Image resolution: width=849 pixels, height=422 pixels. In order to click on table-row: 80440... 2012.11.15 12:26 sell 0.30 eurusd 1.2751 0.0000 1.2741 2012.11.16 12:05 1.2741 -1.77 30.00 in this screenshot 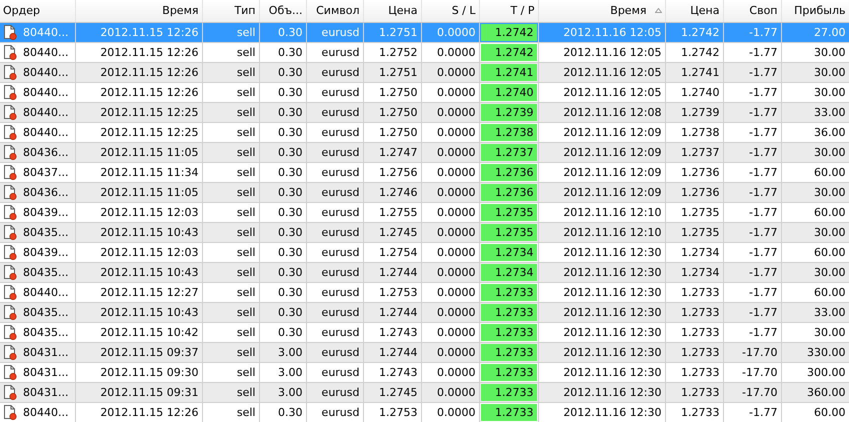, I will do `click(424, 72)`.